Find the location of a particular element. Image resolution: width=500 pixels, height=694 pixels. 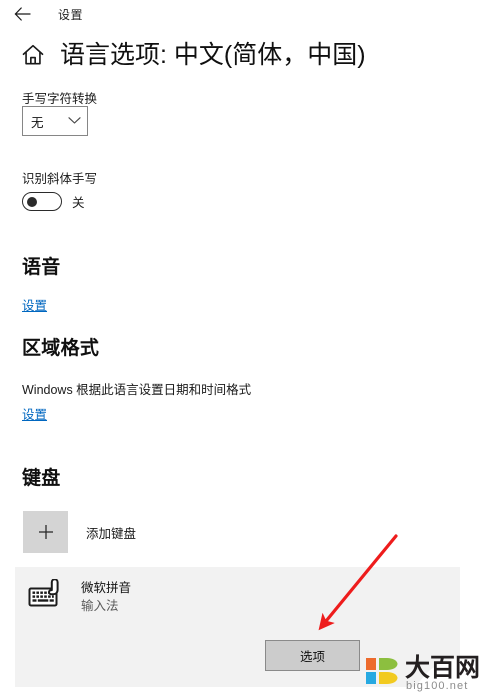

dropdown-selected-value: 无 is located at coordinates (37, 122).